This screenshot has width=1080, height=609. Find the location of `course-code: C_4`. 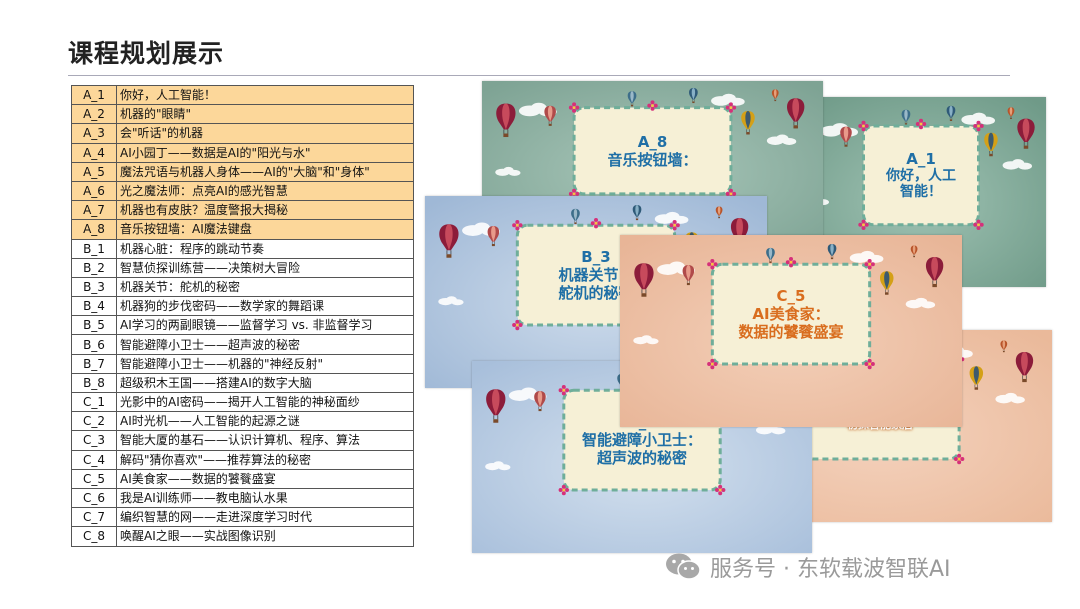

course-code: C_4 is located at coordinates (94, 459).